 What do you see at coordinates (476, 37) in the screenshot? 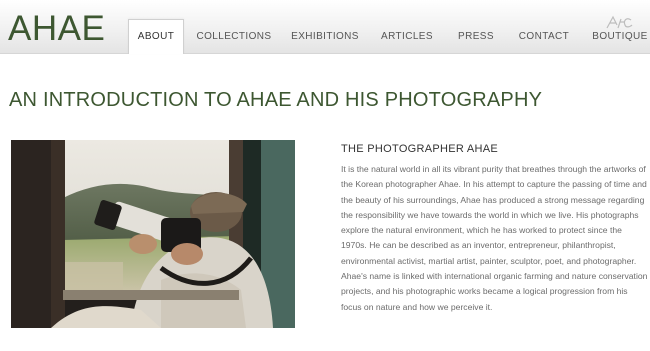
I see `nav-item-press: PRESS` at bounding box center [476, 37].